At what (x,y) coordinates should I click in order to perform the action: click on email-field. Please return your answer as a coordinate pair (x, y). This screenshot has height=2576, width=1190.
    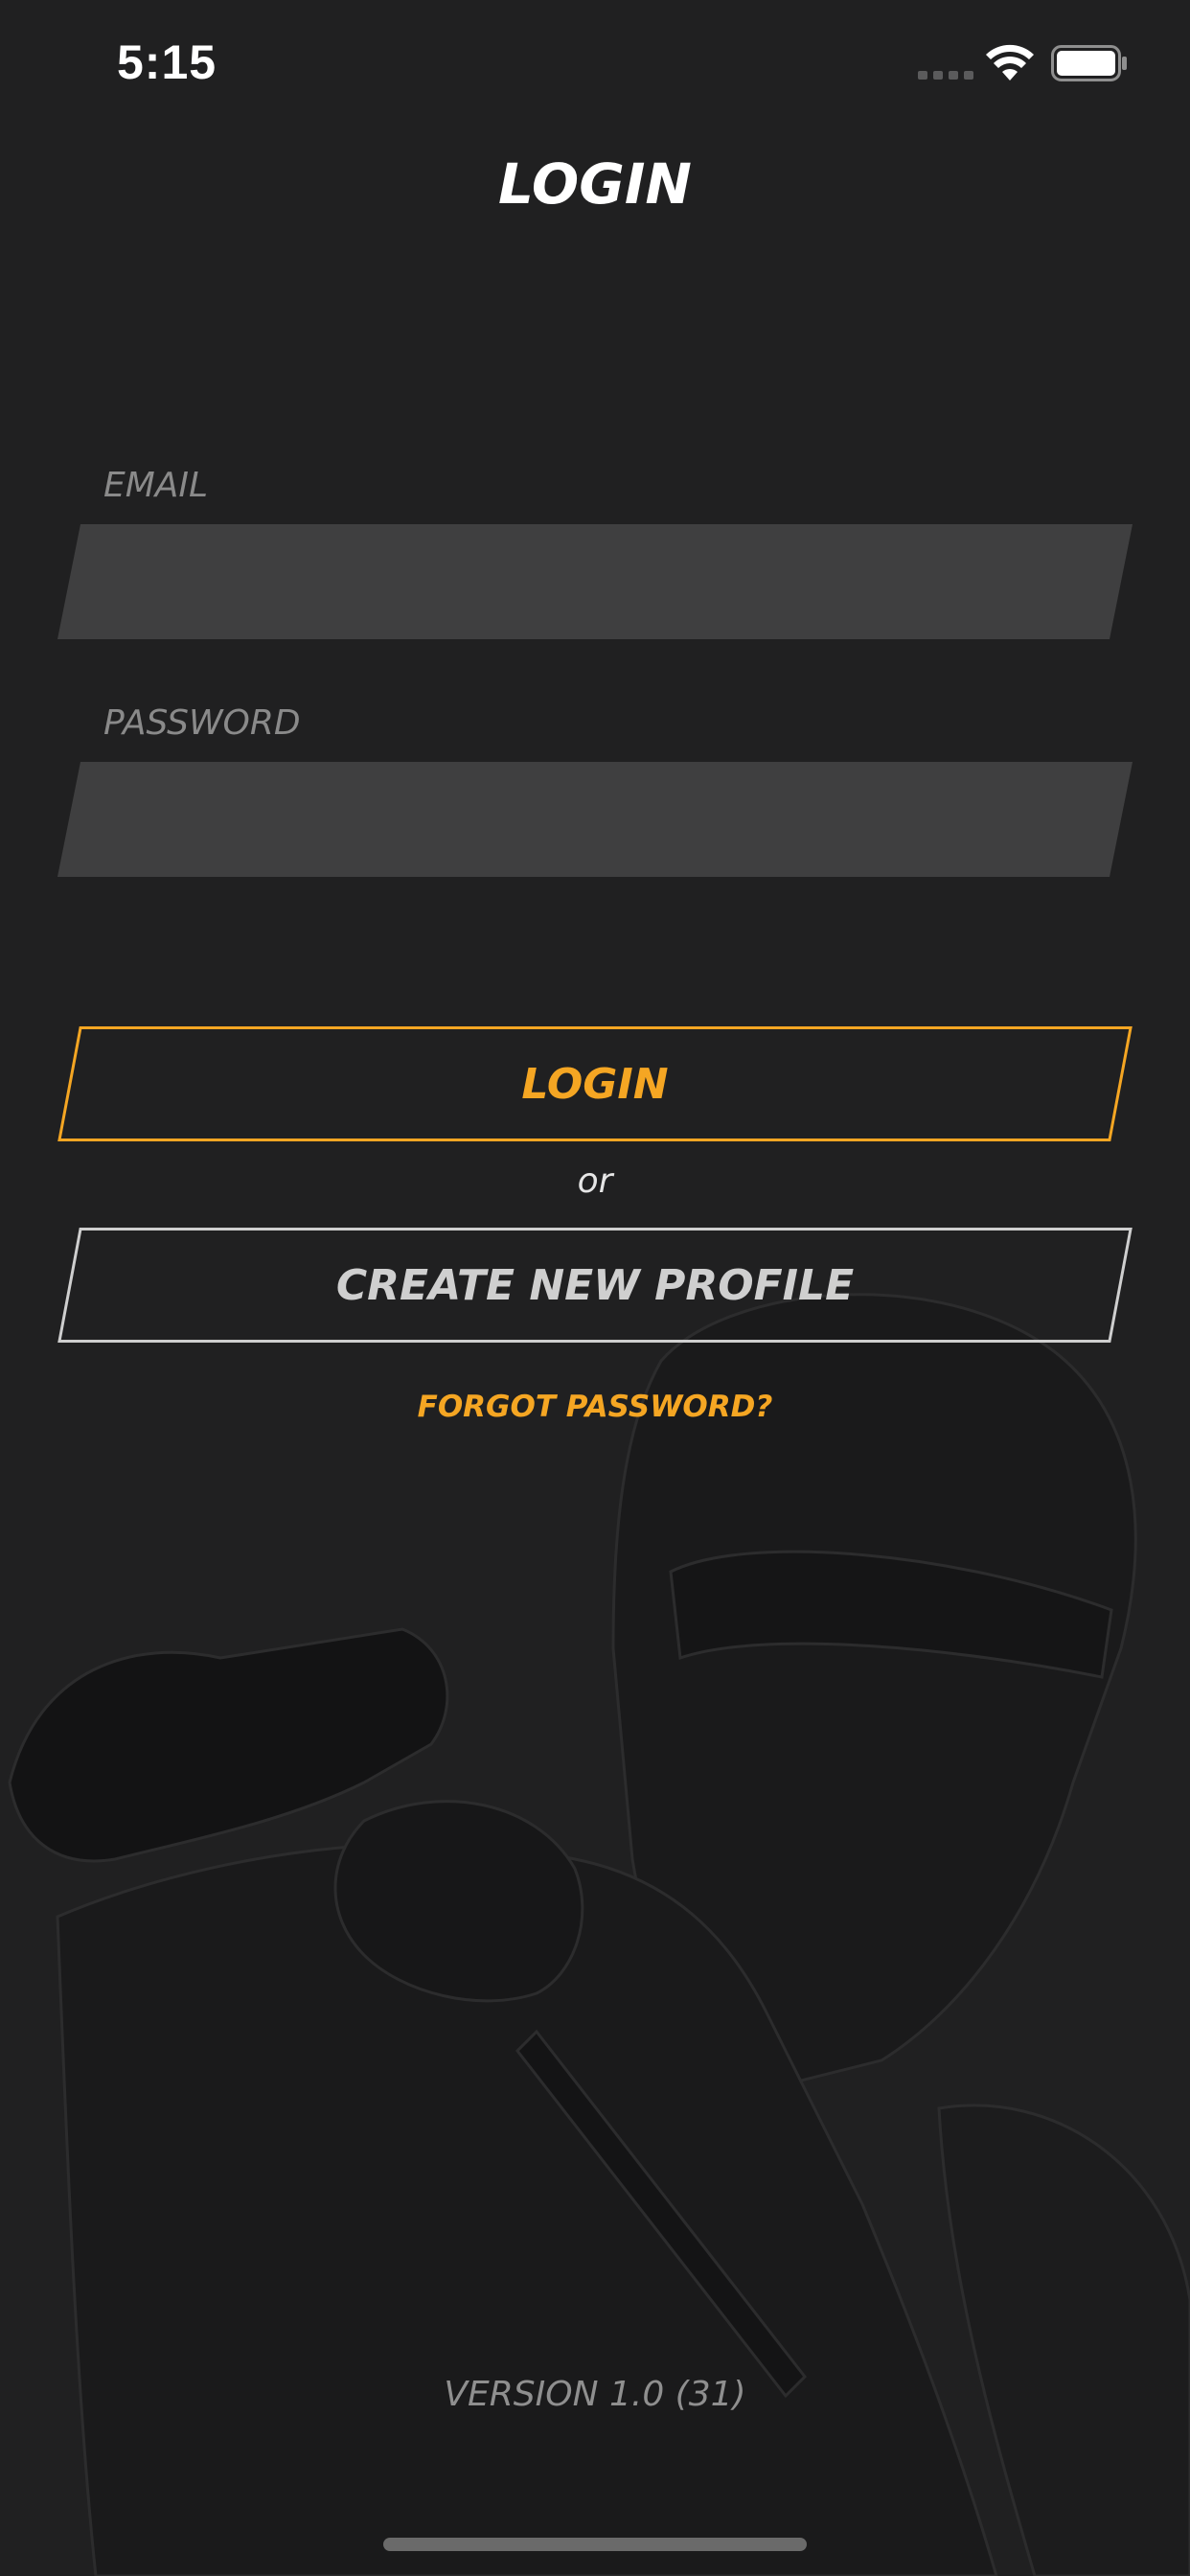
    Looking at the image, I should click on (595, 581).